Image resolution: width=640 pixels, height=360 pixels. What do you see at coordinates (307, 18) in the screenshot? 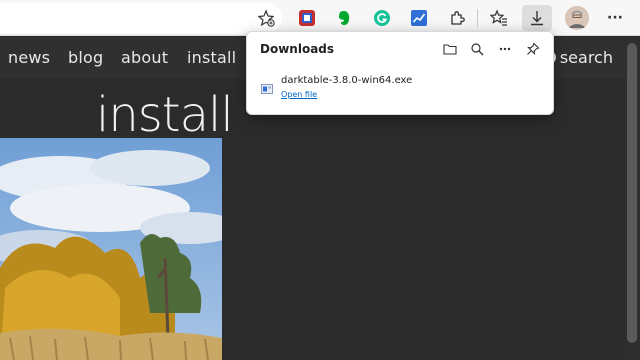
I see `extension-red-icon` at bounding box center [307, 18].